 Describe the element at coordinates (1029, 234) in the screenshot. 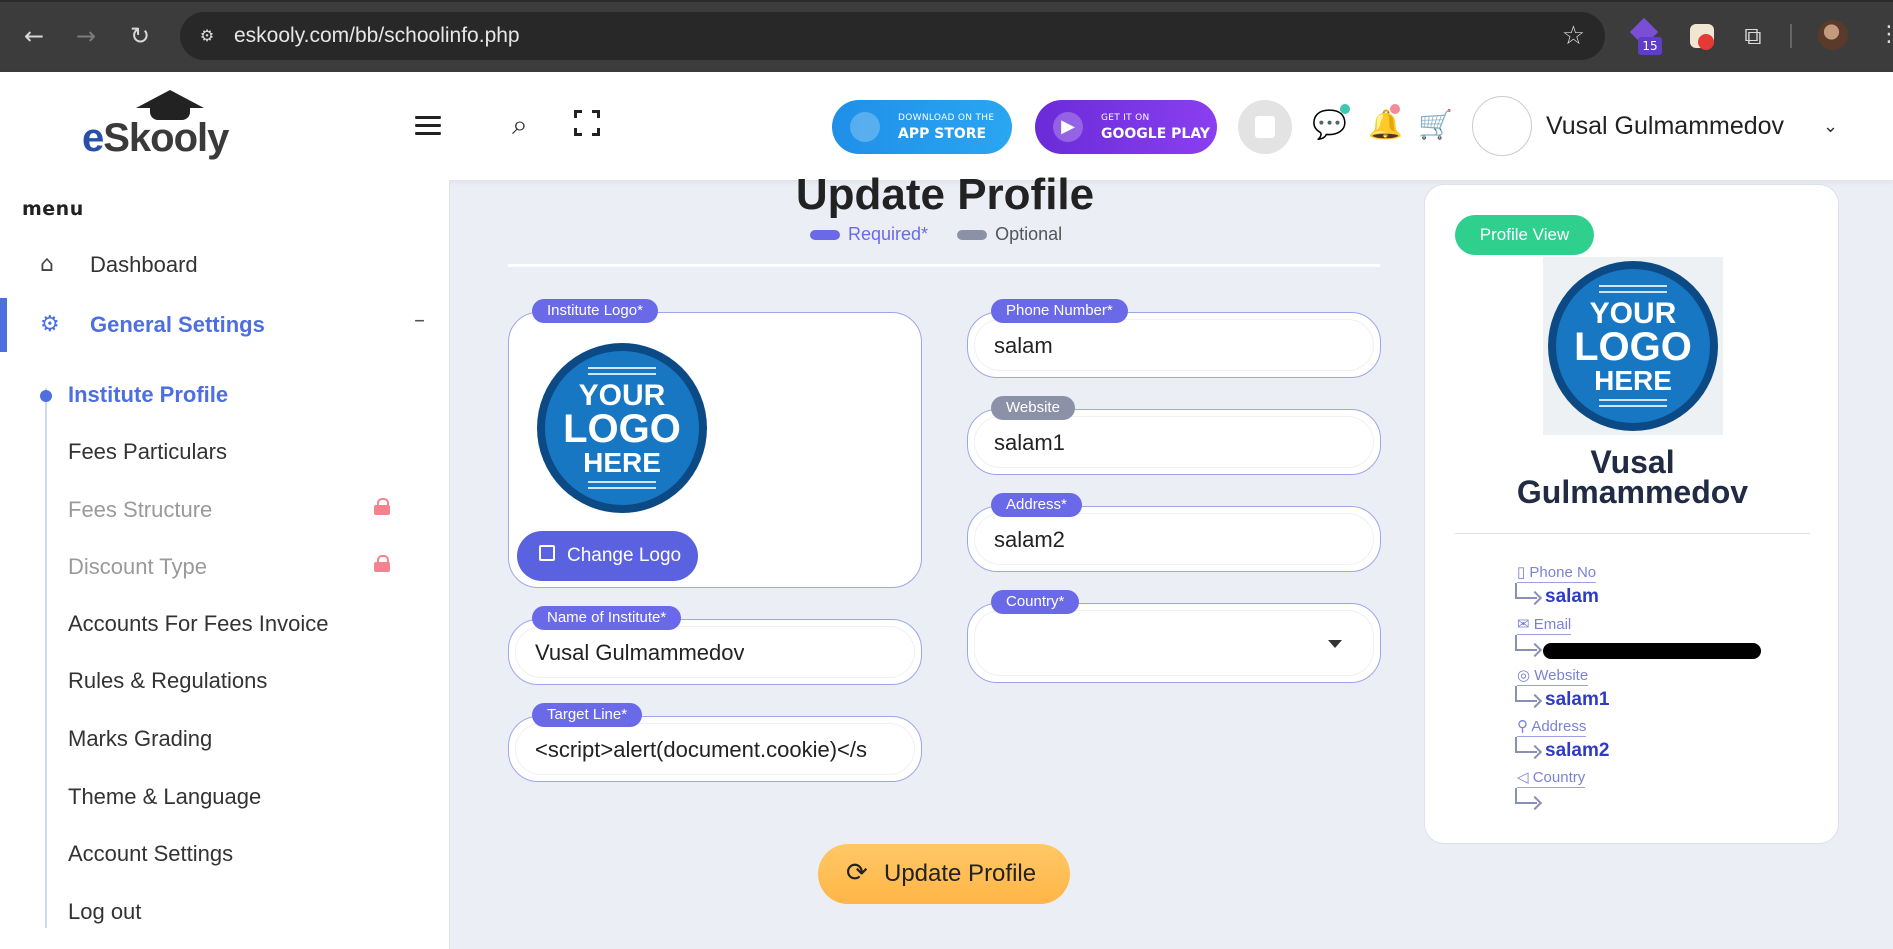

I see `optional-legend: Optional` at that location.